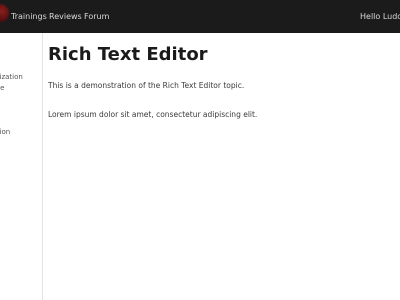 The width and height of the screenshot is (400, 300). What do you see at coordinates (65, 16) in the screenshot?
I see `nav-link-reviews: Reviews` at bounding box center [65, 16].